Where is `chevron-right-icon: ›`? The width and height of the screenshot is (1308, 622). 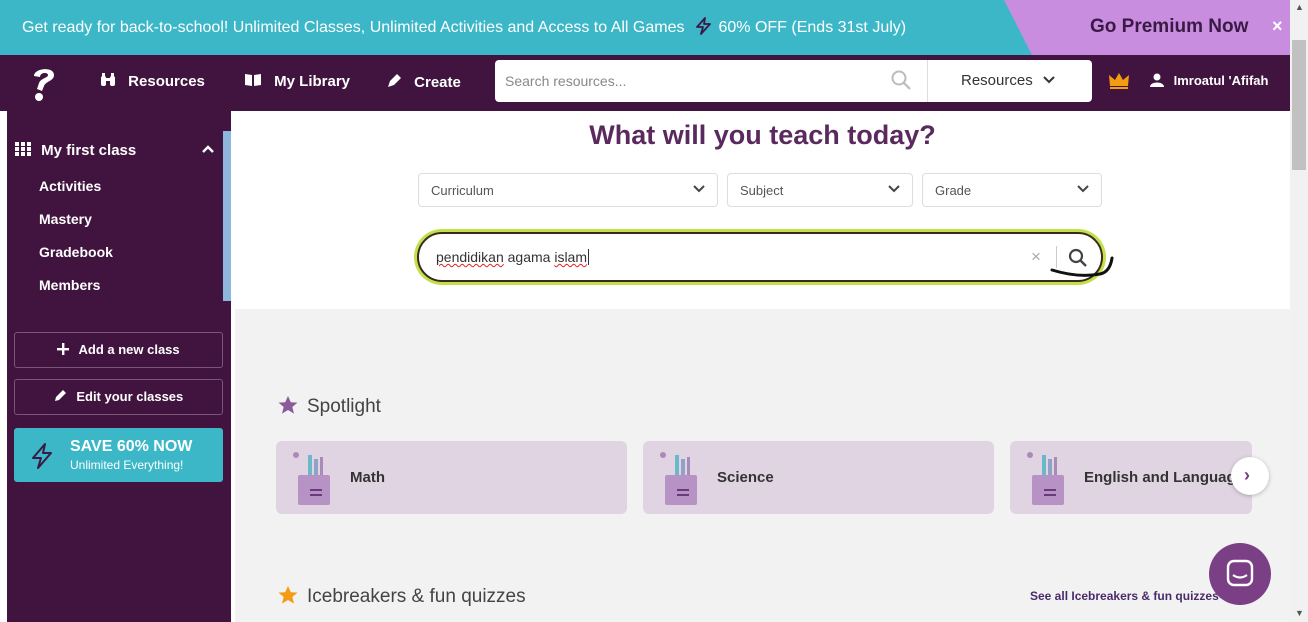 chevron-right-icon: › is located at coordinates (1247, 475).